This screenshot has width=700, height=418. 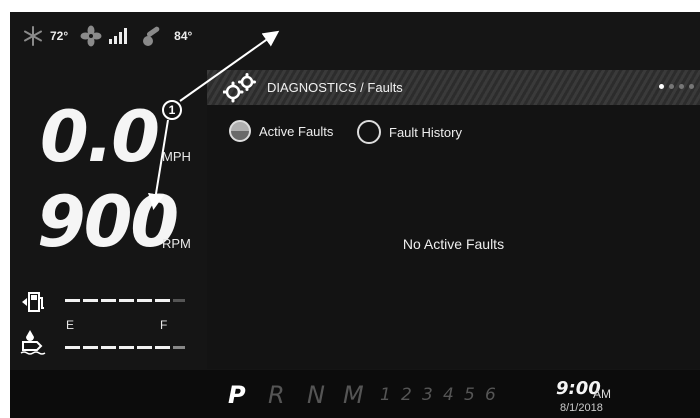 What do you see at coordinates (214, 120) in the screenshot?
I see `callout-arrows` at bounding box center [214, 120].